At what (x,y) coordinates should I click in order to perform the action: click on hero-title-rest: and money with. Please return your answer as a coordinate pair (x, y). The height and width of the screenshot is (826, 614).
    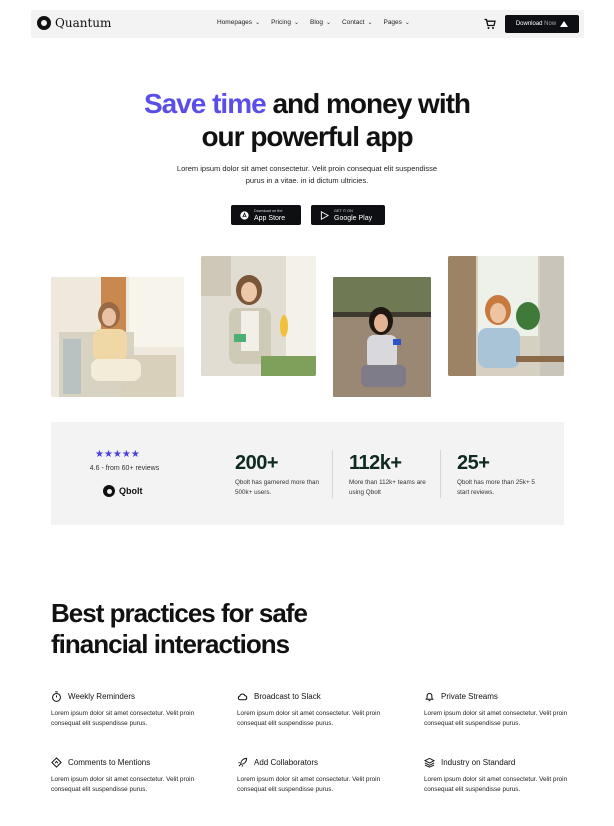
    Looking at the image, I should click on (368, 103).